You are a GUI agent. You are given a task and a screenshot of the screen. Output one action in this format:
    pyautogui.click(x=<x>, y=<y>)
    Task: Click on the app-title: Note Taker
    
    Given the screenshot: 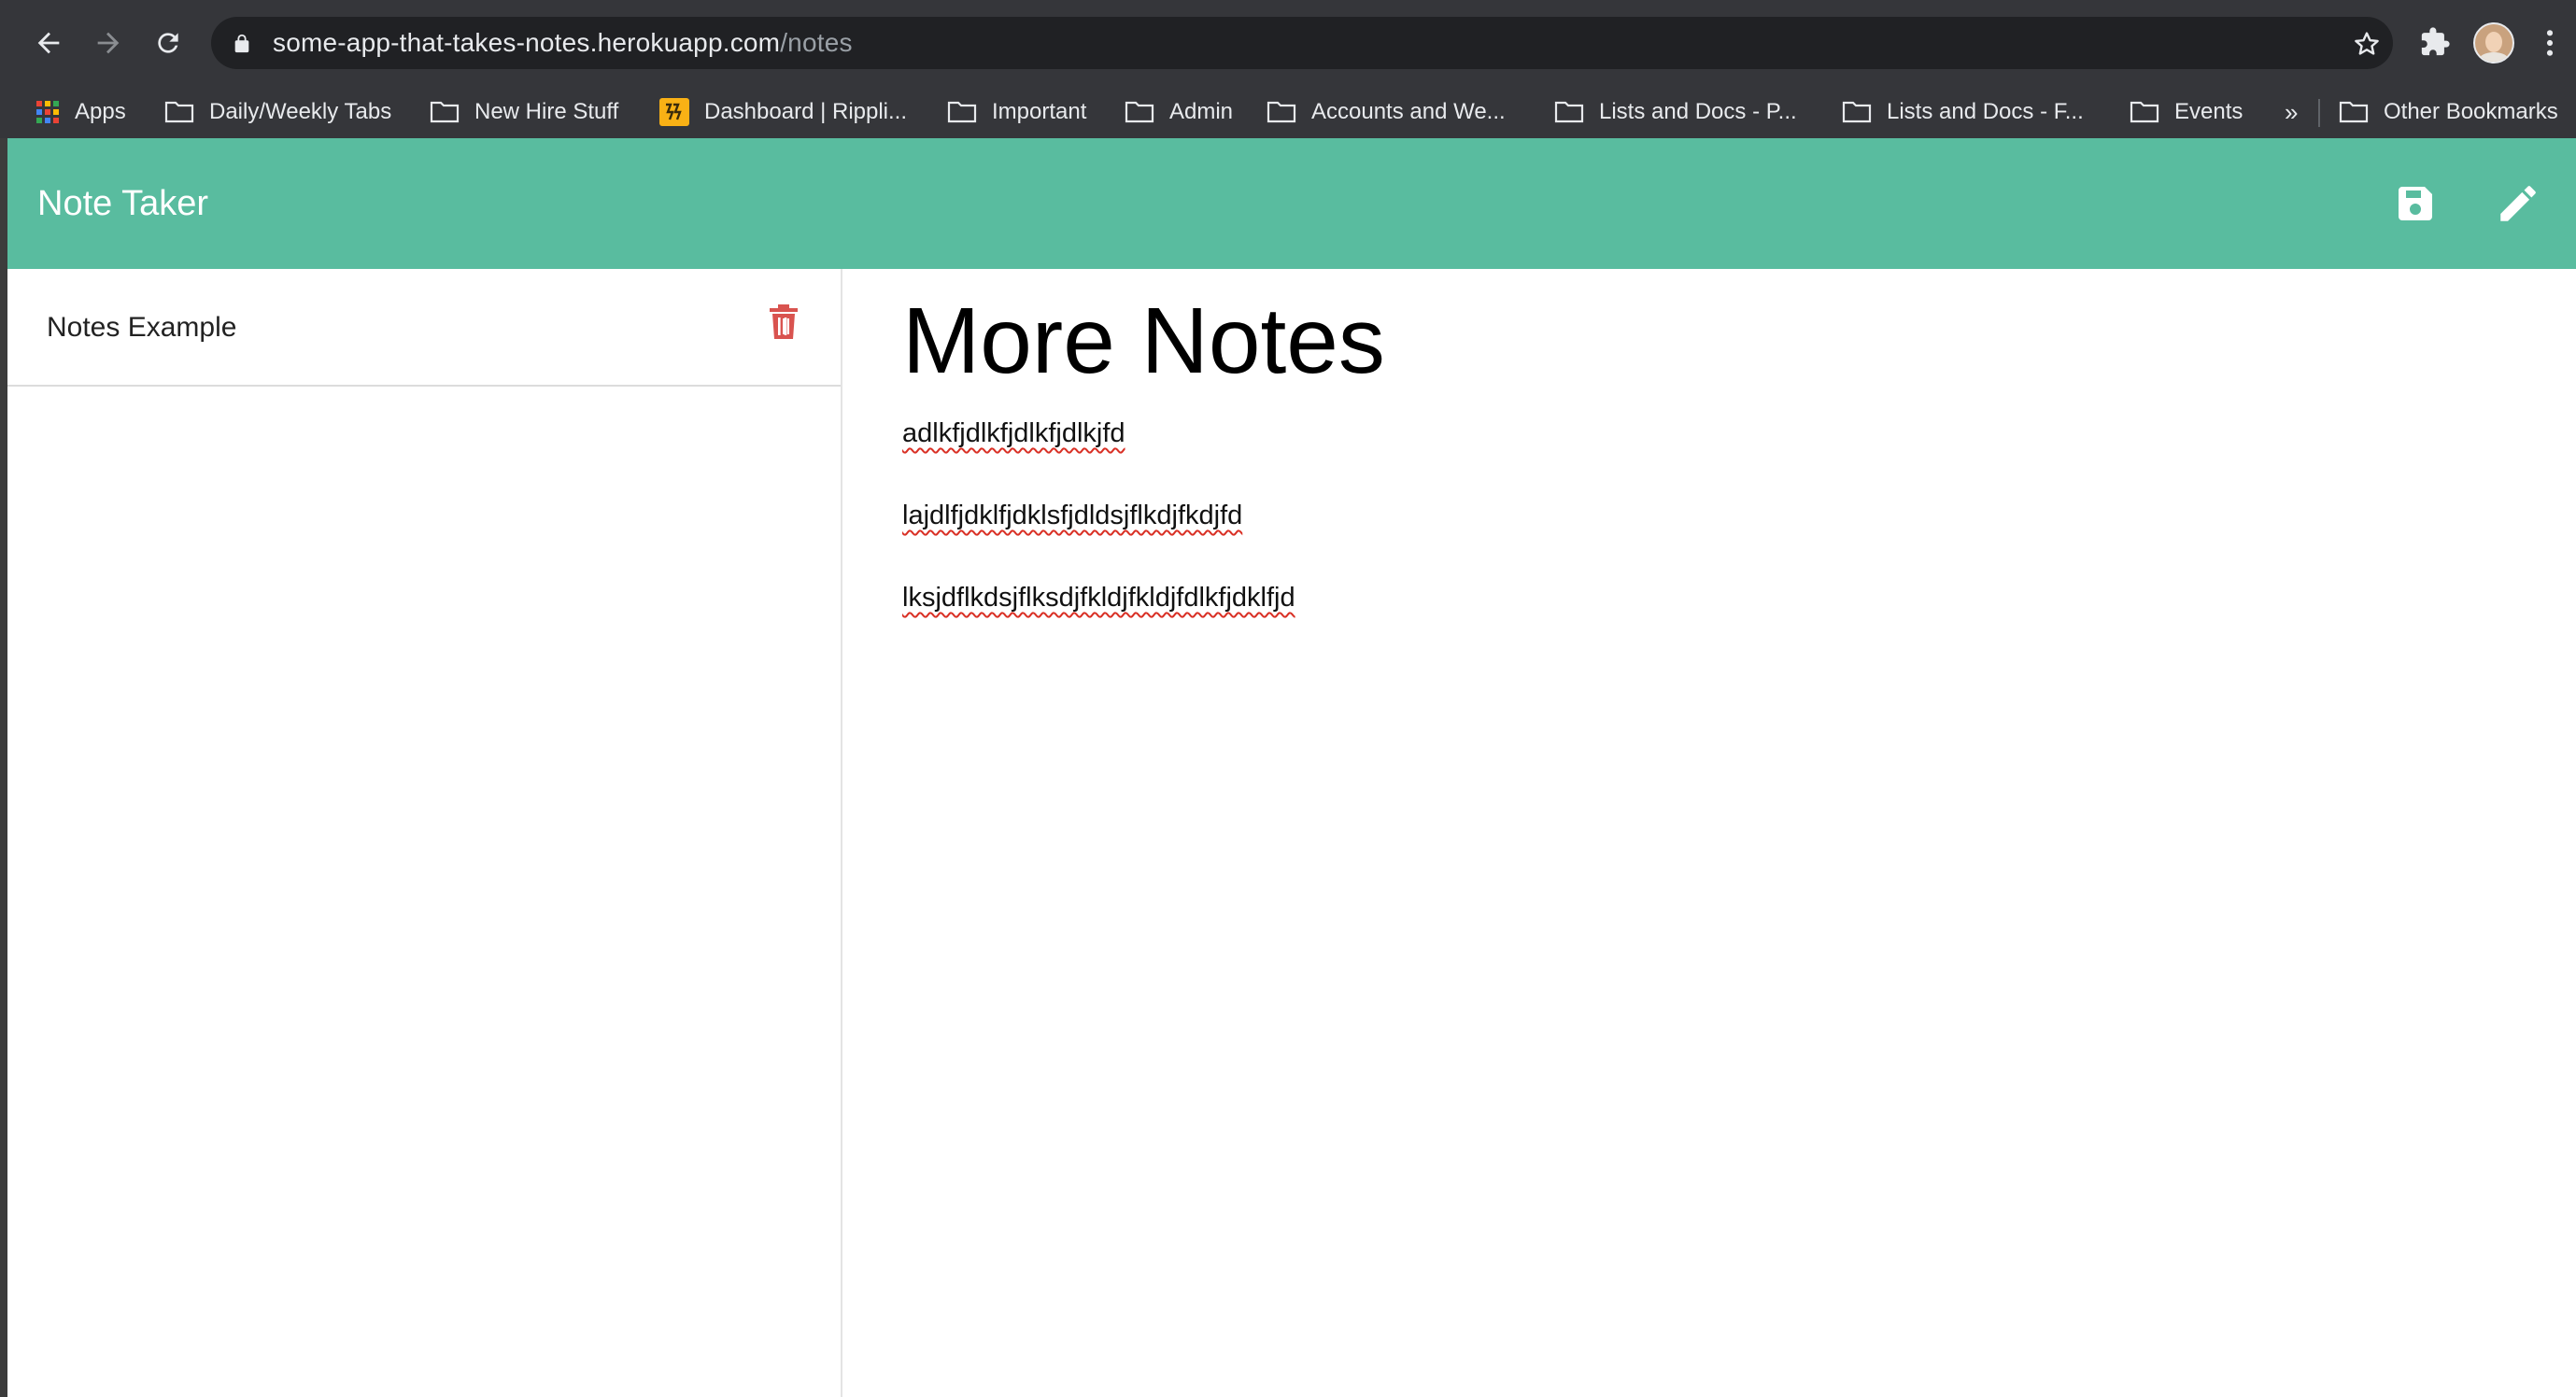 What is the action you would take?
    pyautogui.click(x=122, y=204)
    